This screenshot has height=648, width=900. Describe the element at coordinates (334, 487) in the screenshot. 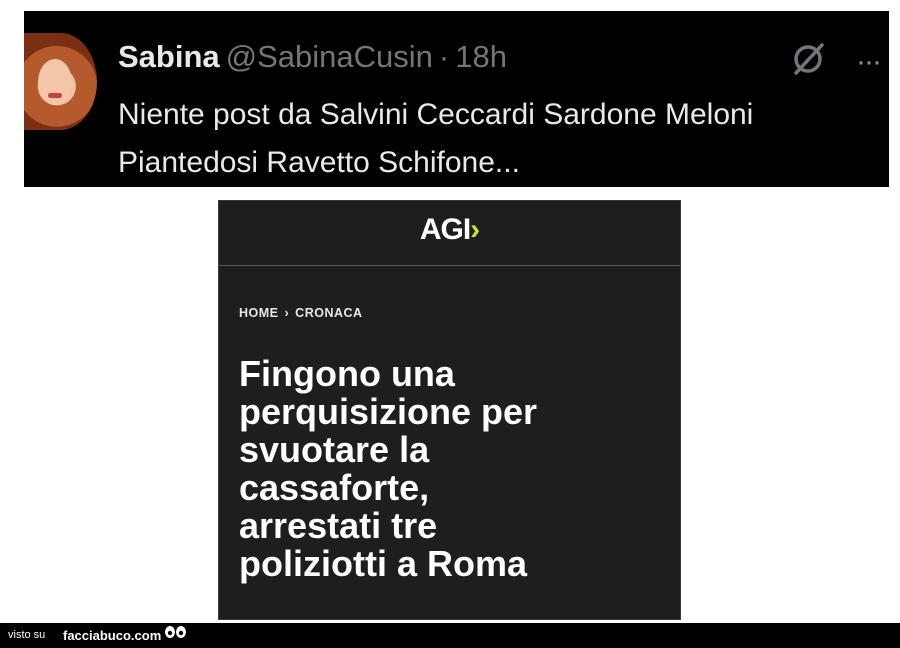

I see `headline-line: cassaforte,` at that location.